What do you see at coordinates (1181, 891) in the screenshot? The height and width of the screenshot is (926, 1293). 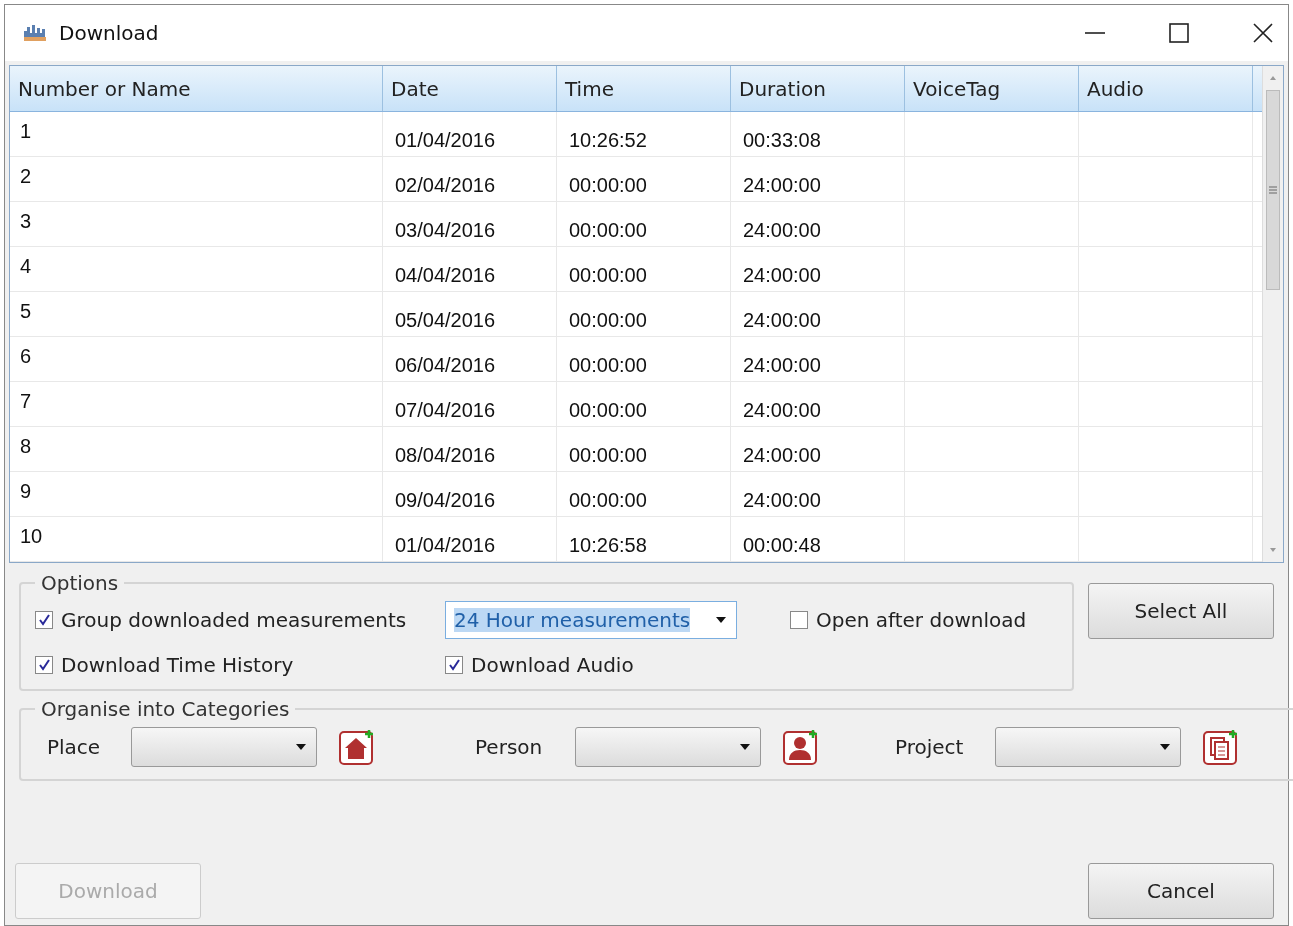 I see `cancel-button: Cancel` at bounding box center [1181, 891].